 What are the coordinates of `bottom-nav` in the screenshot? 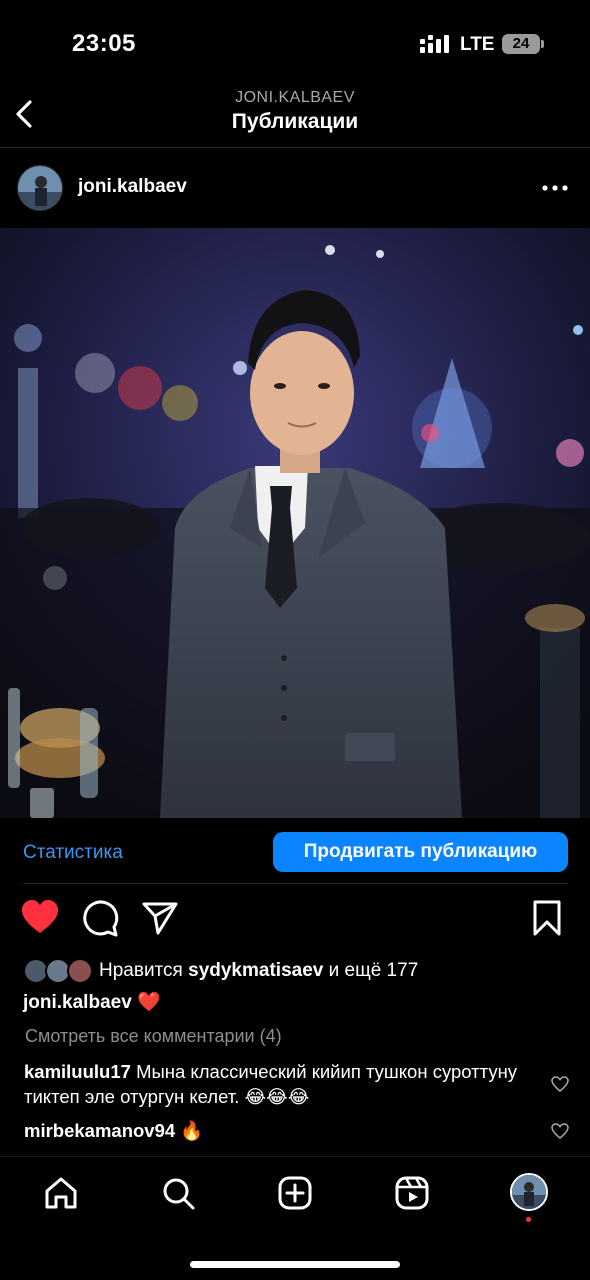 It's located at (295, 1218).